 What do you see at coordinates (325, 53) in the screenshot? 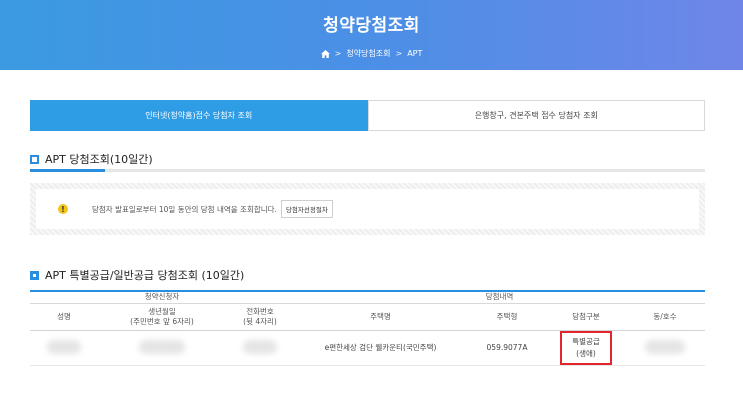
I see `home-icon` at bounding box center [325, 53].